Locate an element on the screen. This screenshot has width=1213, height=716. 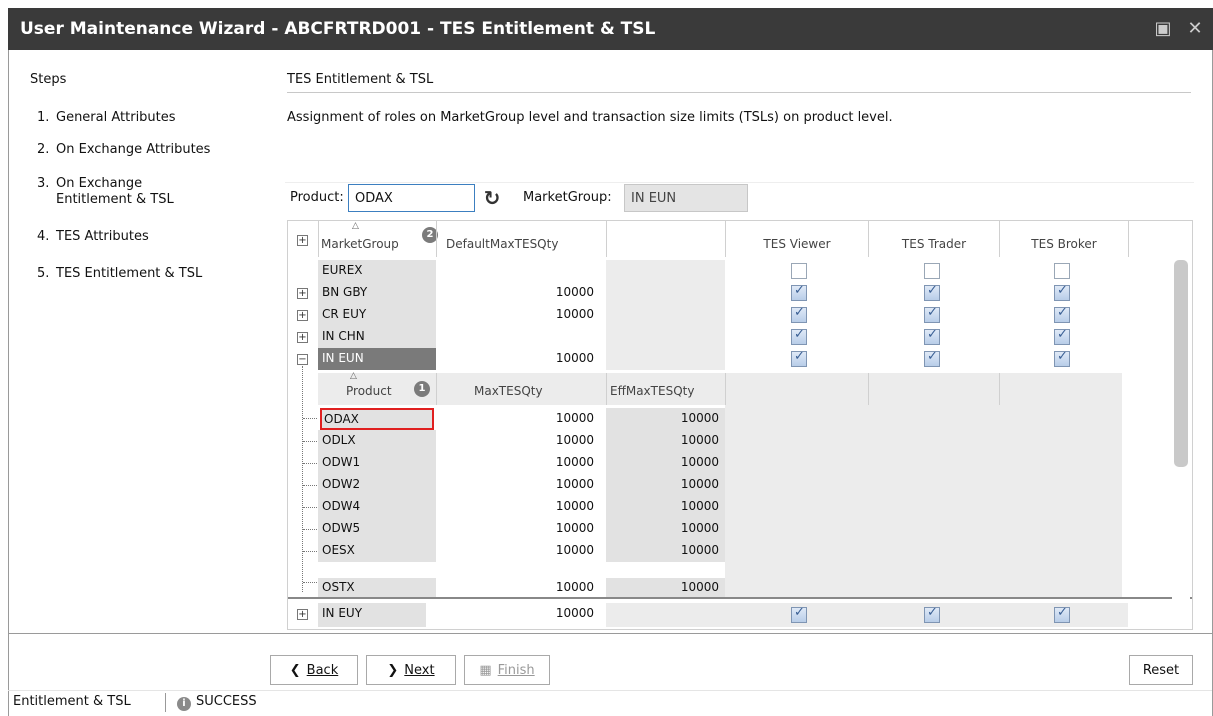
col-header-tes-viewer: TES Viewer is located at coordinates (797, 244).